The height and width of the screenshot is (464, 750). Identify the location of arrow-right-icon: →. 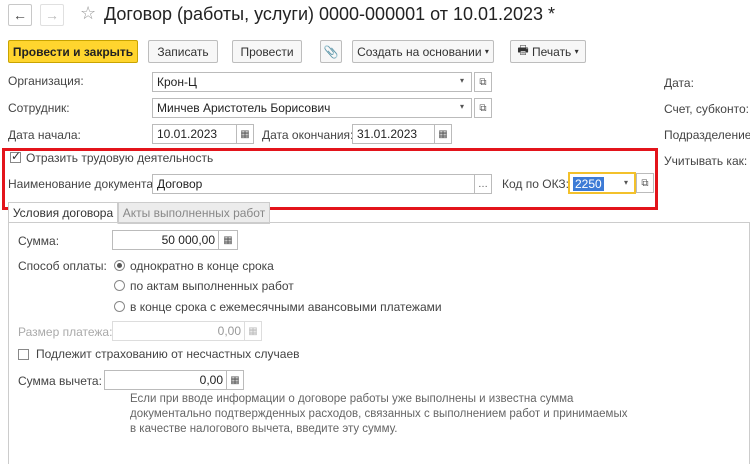
(52, 15).